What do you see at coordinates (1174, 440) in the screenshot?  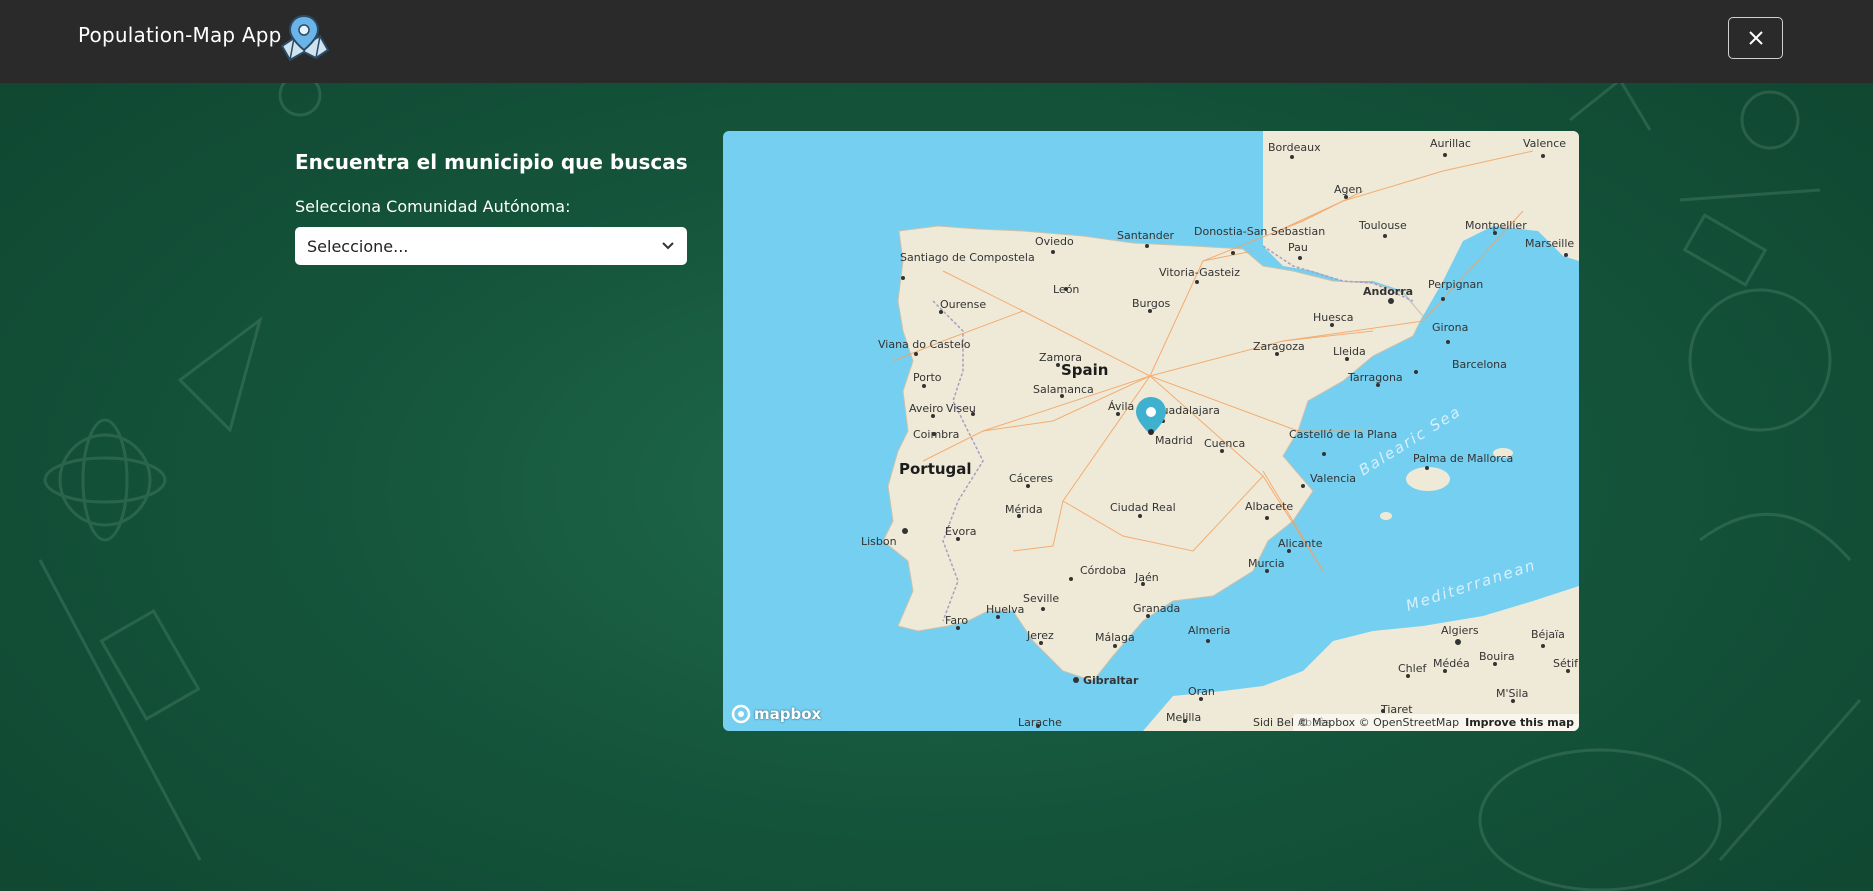 I see `city-label: Madrid` at bounding box center [1174, 440].